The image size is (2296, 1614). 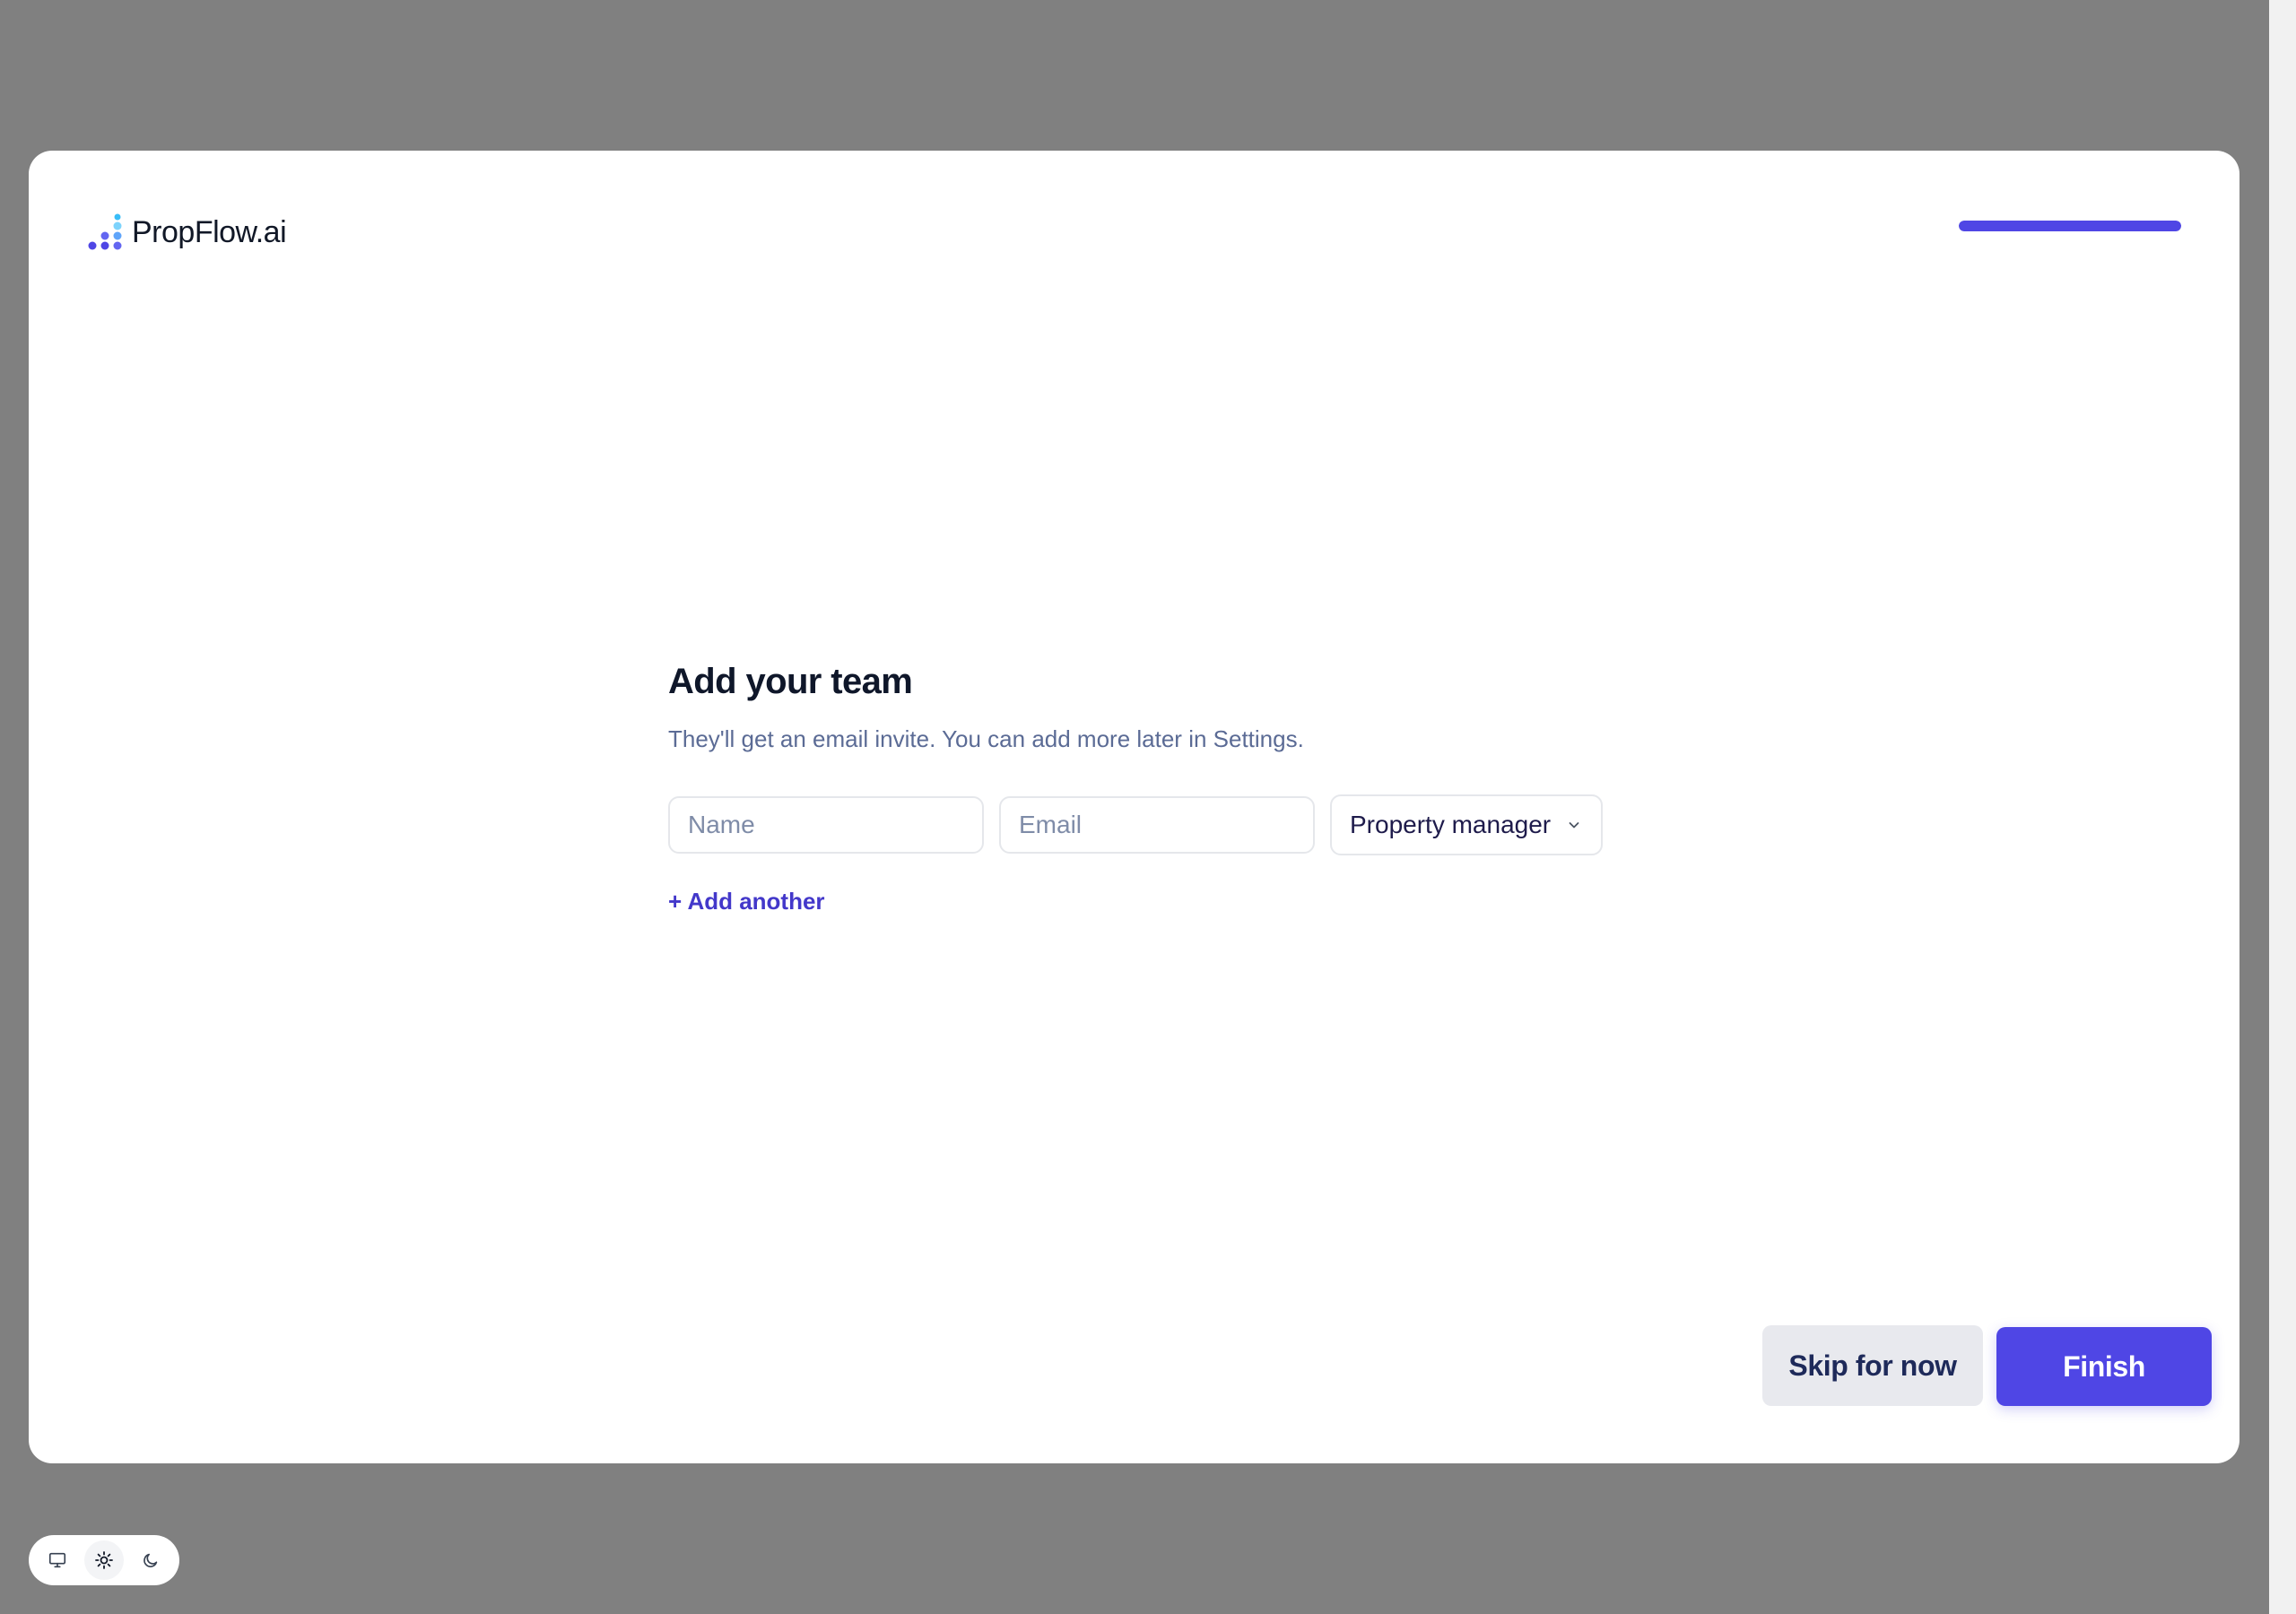 I want to click on theme-switcher, so click(x=104, y=1560).